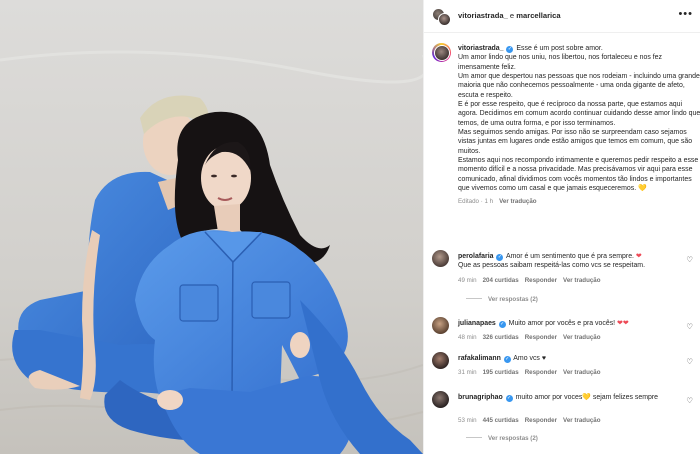 The image size is (700, 454). Describe the element at coordinates (479, 358) in the screenshot. I see `comment-username: rafakalimann` at that location.